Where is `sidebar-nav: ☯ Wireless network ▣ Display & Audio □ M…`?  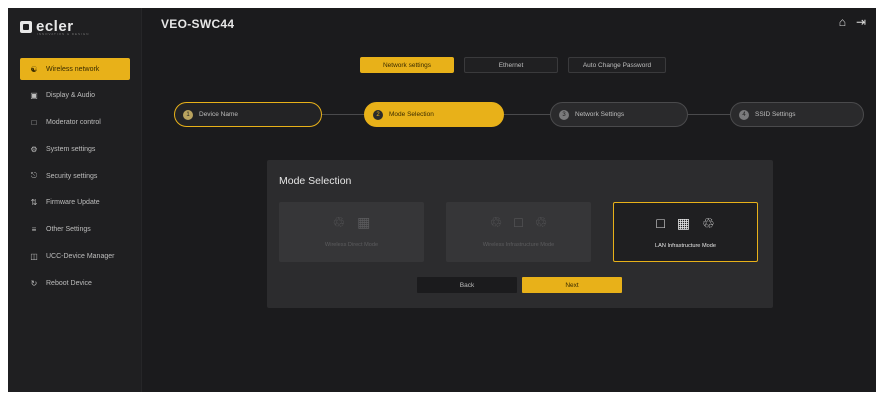
sidebar-nav: ☯ Wireless network ▣ Display & Audio □ M… is located at coordinates (75, 178).